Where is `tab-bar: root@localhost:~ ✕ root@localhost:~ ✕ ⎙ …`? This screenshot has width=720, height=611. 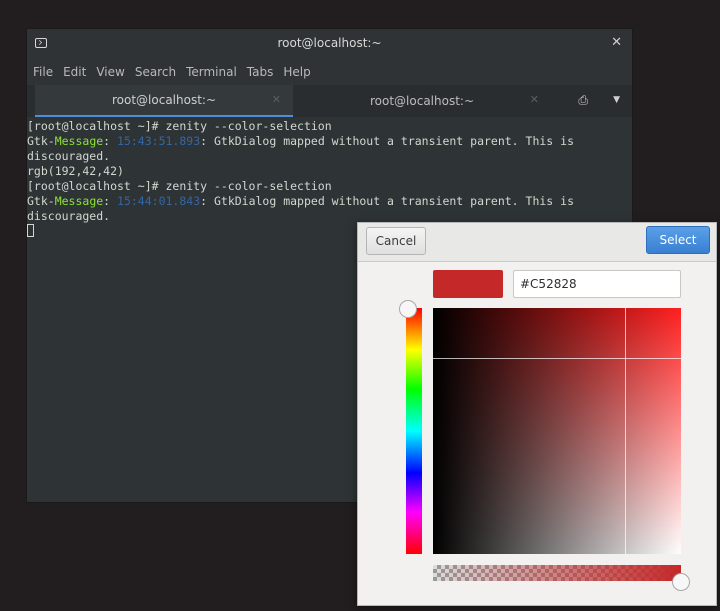 tab-bar: root@localhost:~ ✕ root@localhost:~ ✕ ⎙ … is located at coordinates (329, 101).